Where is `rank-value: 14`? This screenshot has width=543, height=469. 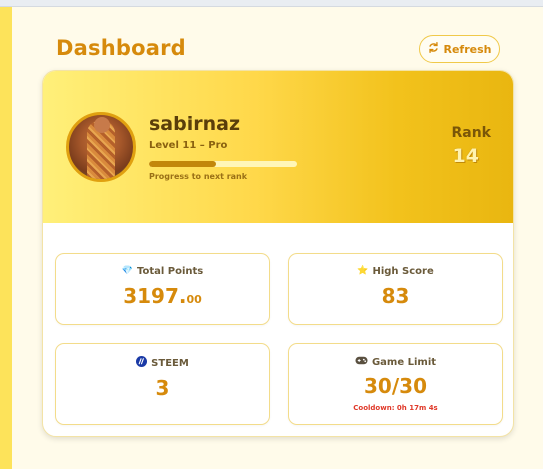 rank-value: 14 is located at coordinates (465, 156).